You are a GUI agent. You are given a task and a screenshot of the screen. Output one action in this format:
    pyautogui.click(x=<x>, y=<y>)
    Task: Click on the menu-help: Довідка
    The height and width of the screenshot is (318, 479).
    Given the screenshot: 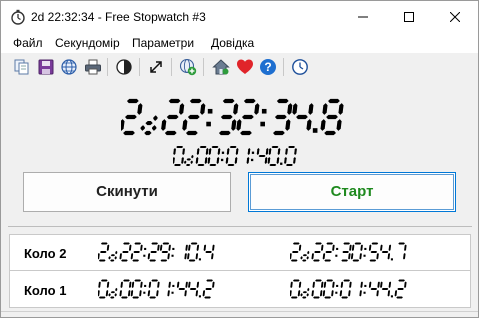 What is the action you would take?
    pyautogui.click(x=232, y=43)
    